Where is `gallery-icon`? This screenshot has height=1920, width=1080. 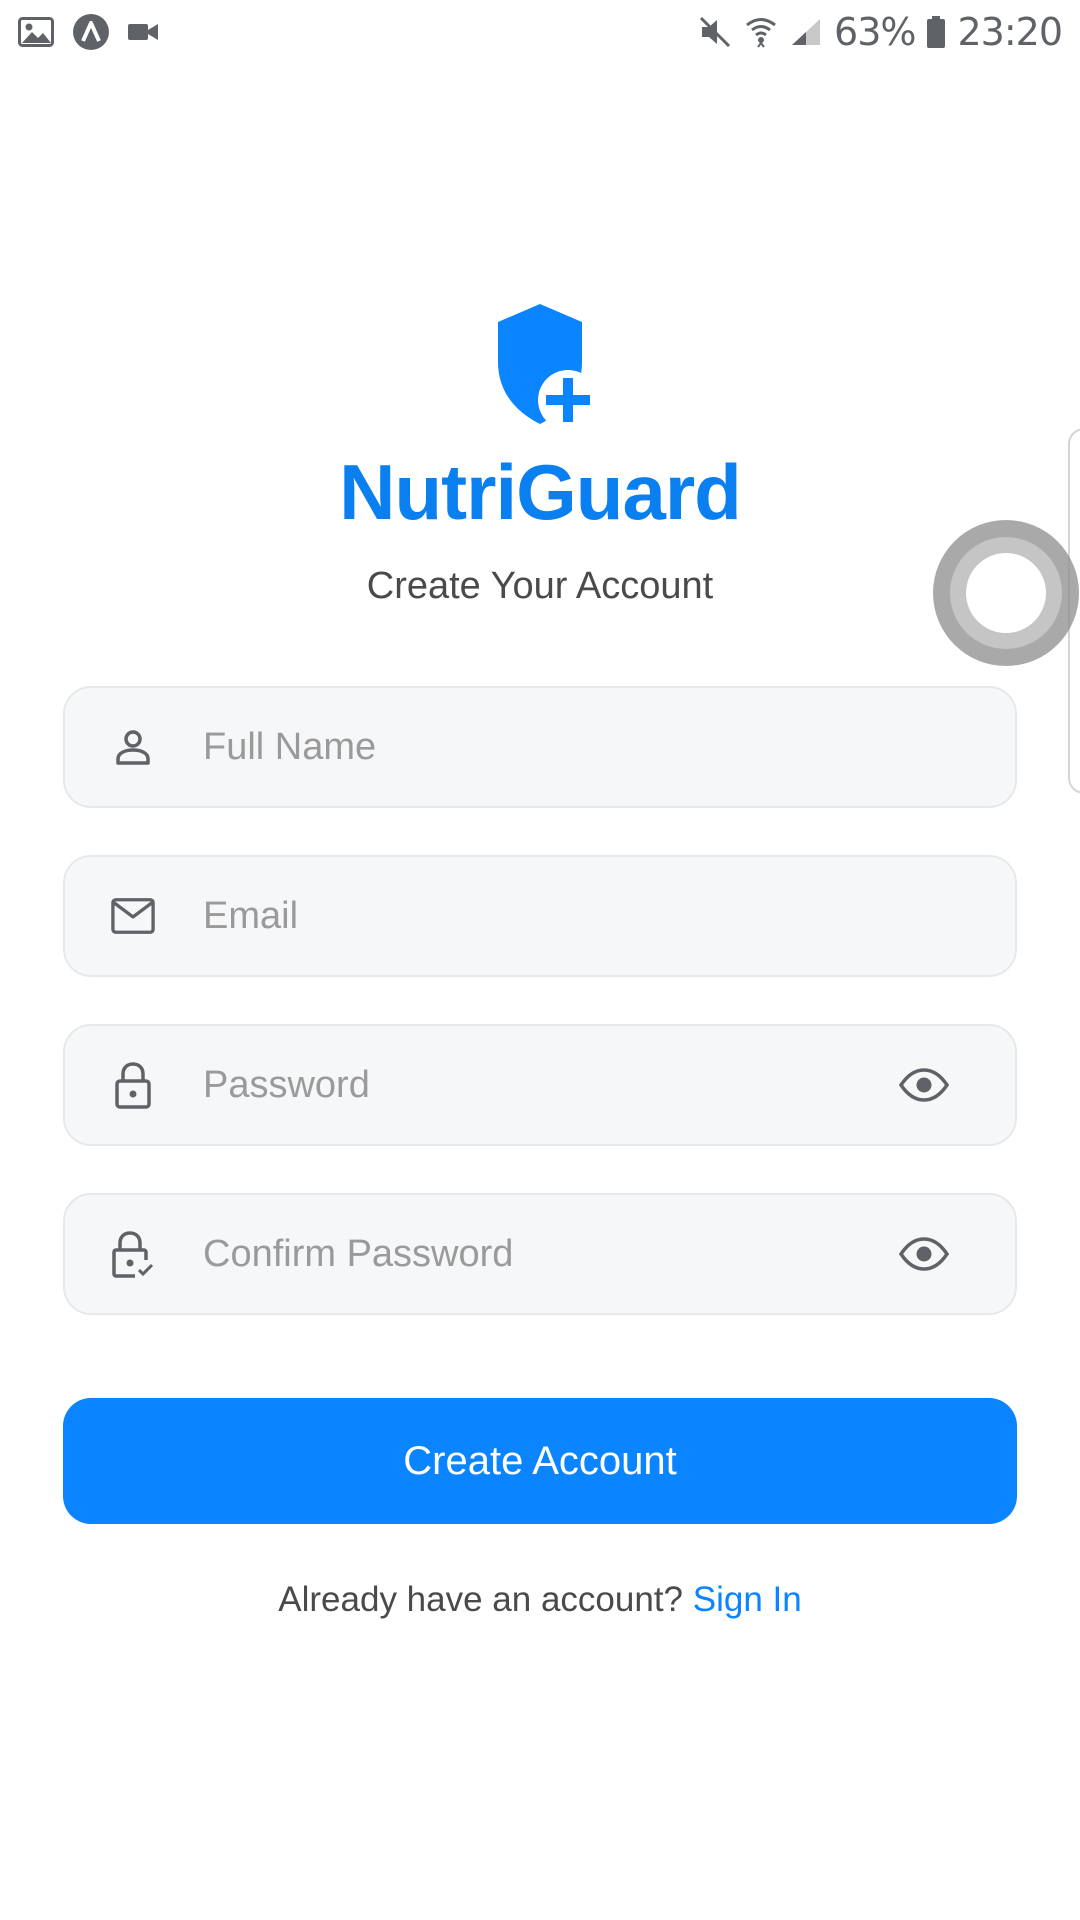 gallery-icon is located at coordinates (36, 32).